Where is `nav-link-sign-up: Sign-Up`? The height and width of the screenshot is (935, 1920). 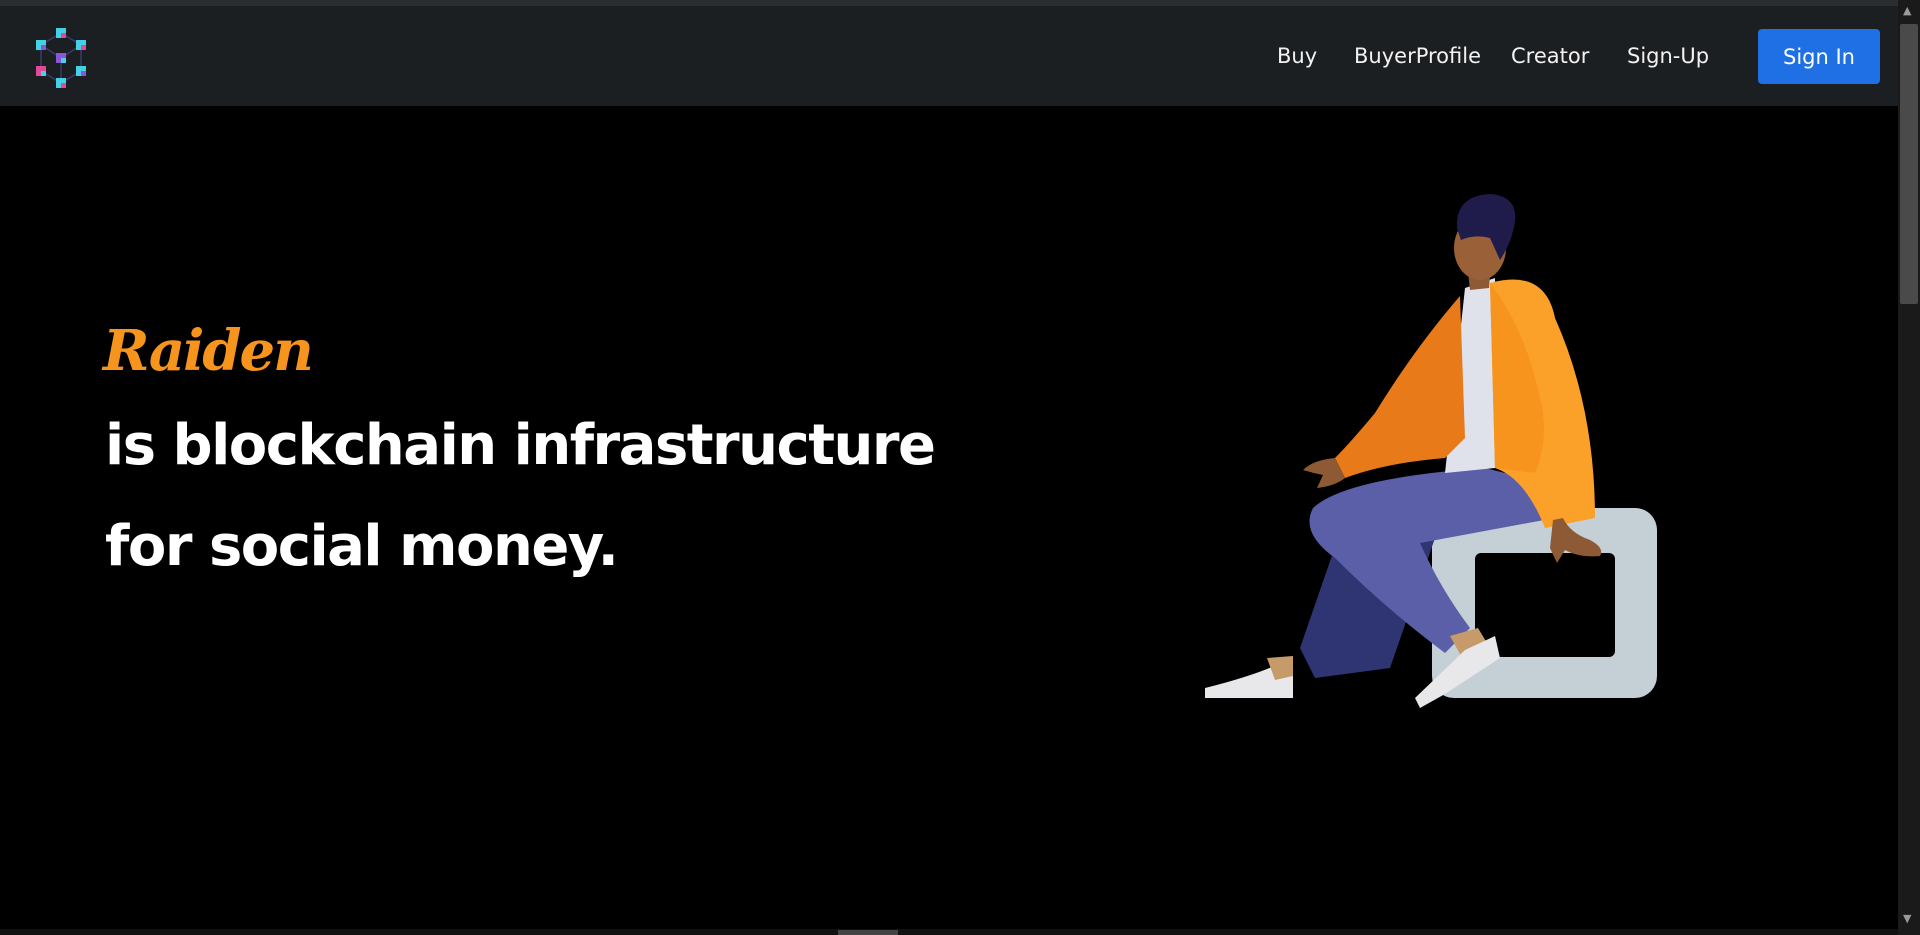
nav-link-sign-up: Sign-Up is located at coordinates (1668, 56).